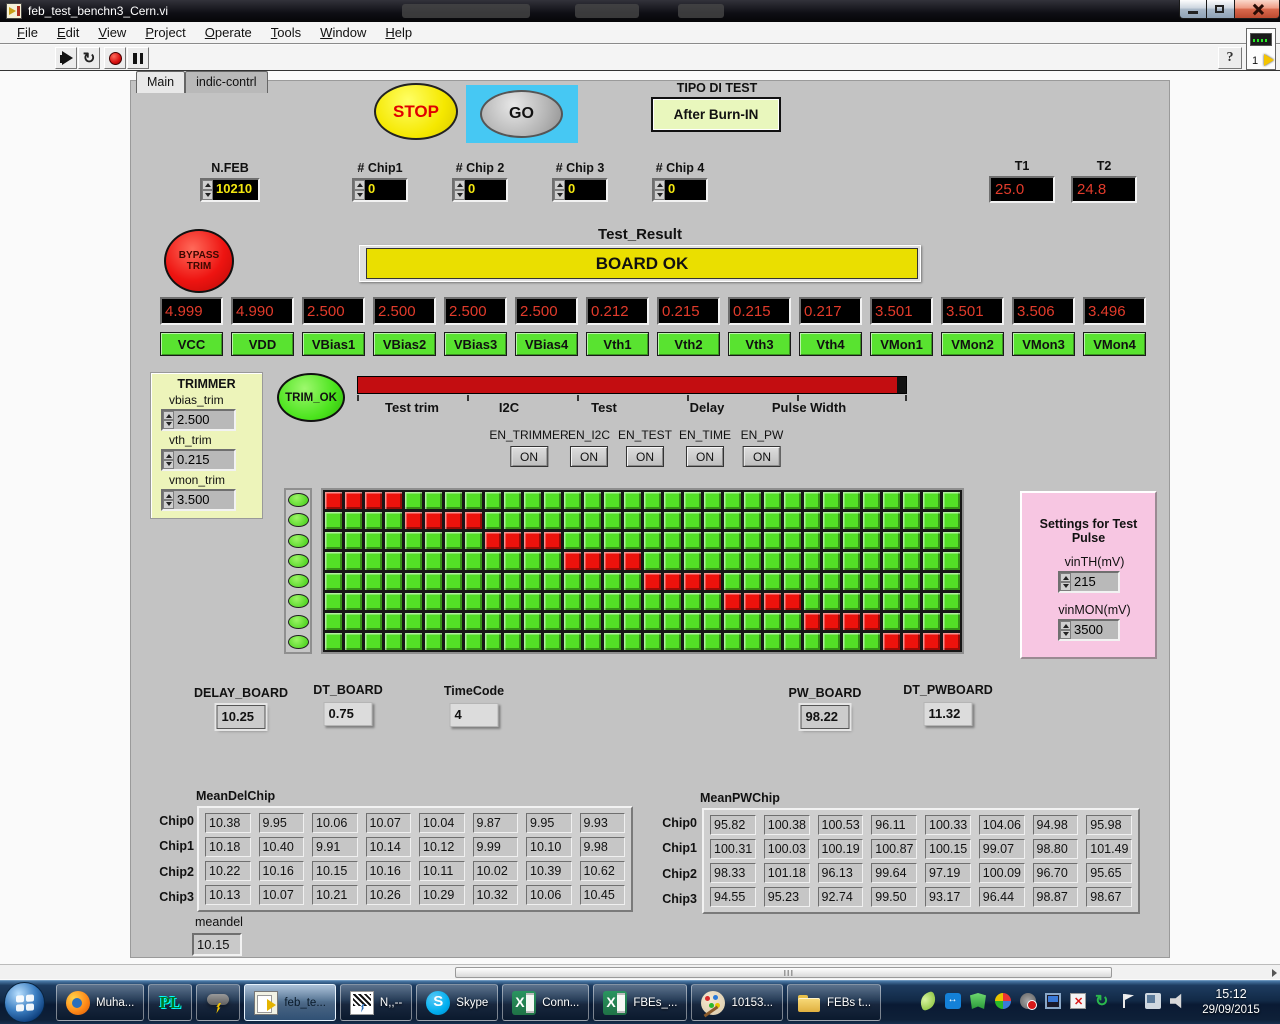  What do you see at coordinates (1193, 9) in the screenshot?
I see `minimize-button` at bounding box center [1193, 9].